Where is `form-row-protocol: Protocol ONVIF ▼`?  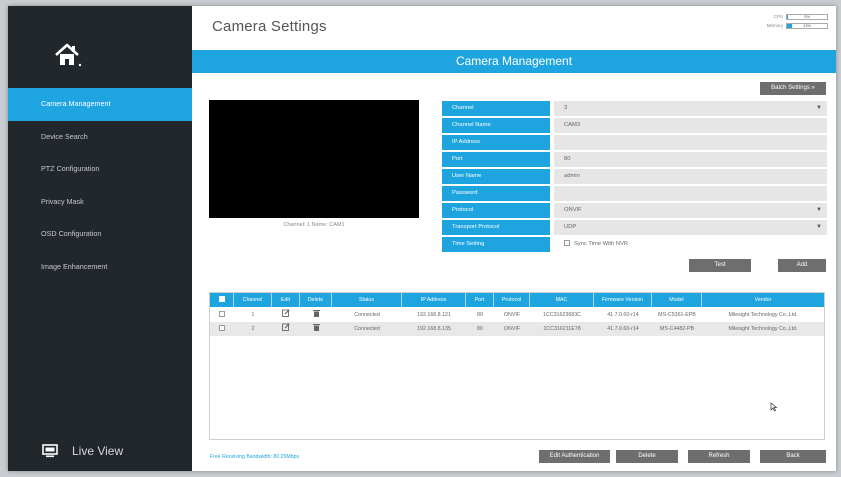 form-row-protocol: Protocol ONVIF ▼ is located at coordinates (634, 210).